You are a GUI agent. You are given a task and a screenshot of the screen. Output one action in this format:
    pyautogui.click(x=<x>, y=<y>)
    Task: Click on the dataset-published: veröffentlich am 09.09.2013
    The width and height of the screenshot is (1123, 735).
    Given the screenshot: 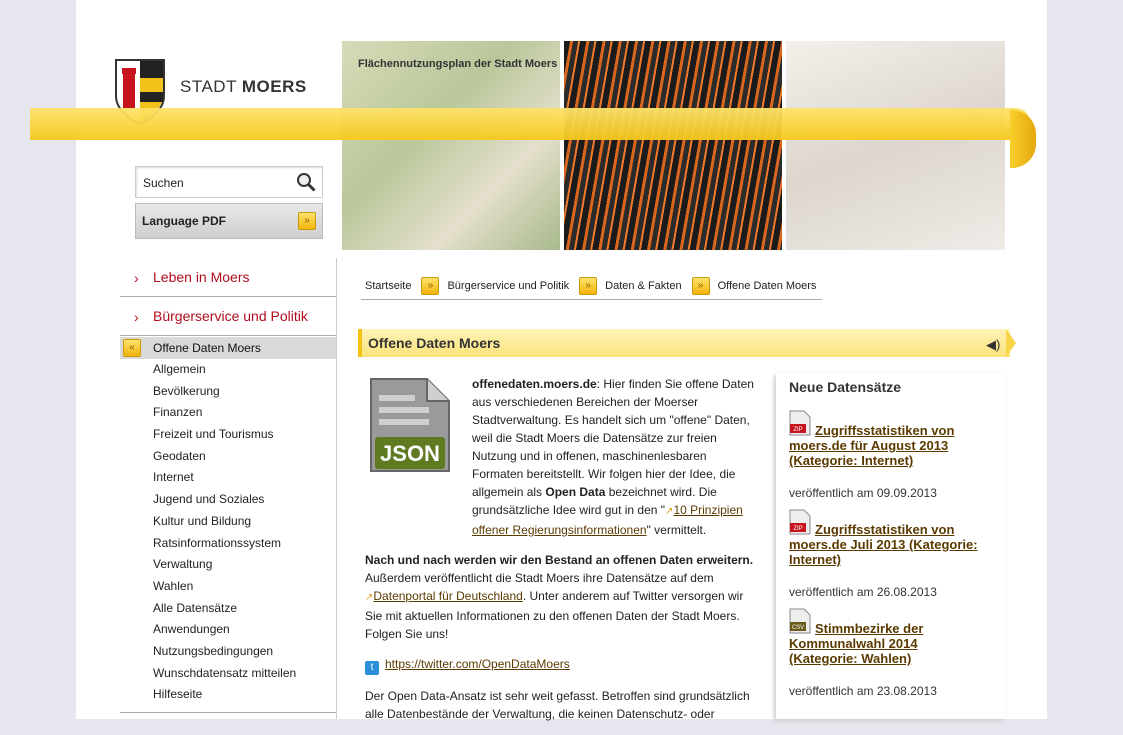 What is the action you would take?
    pyautogui.click(x=863, y=493)
    